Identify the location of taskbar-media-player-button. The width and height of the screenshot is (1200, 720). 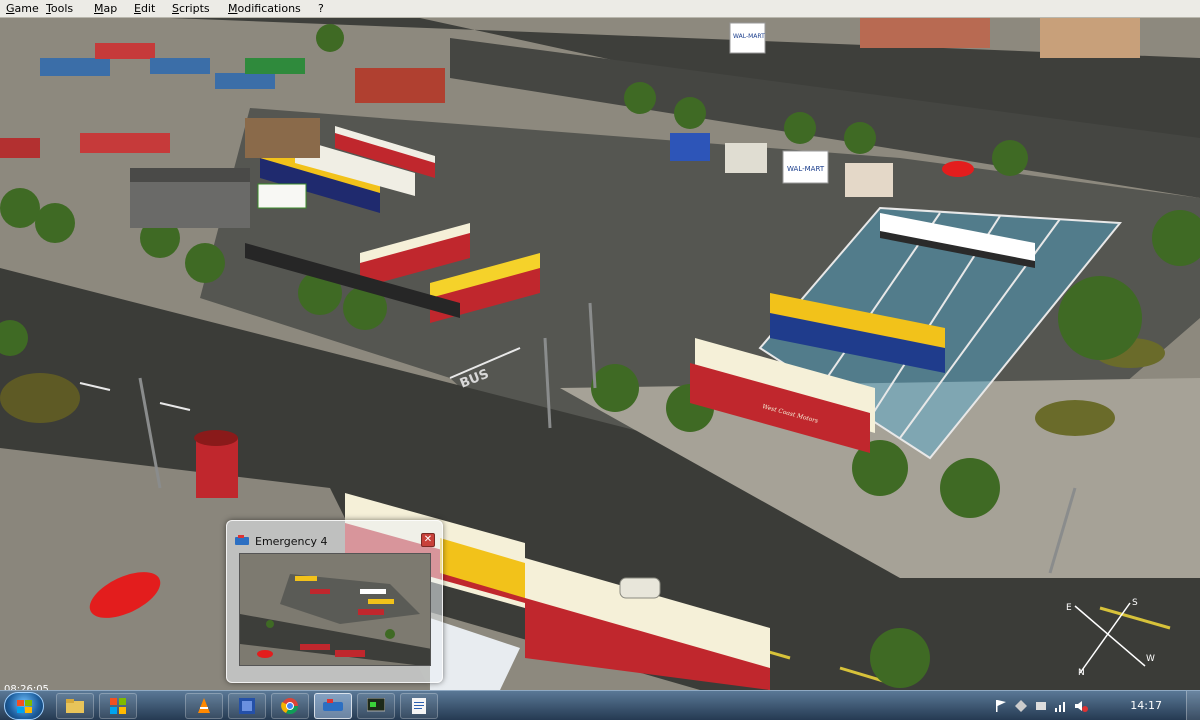
(118, 706).